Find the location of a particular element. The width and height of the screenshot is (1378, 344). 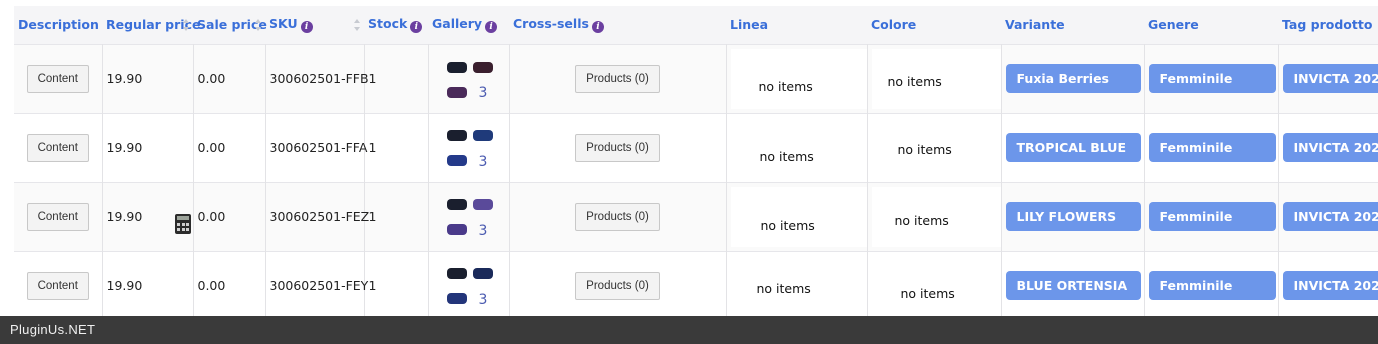

col-variante: Variante is located at coordinates (1072, 25).